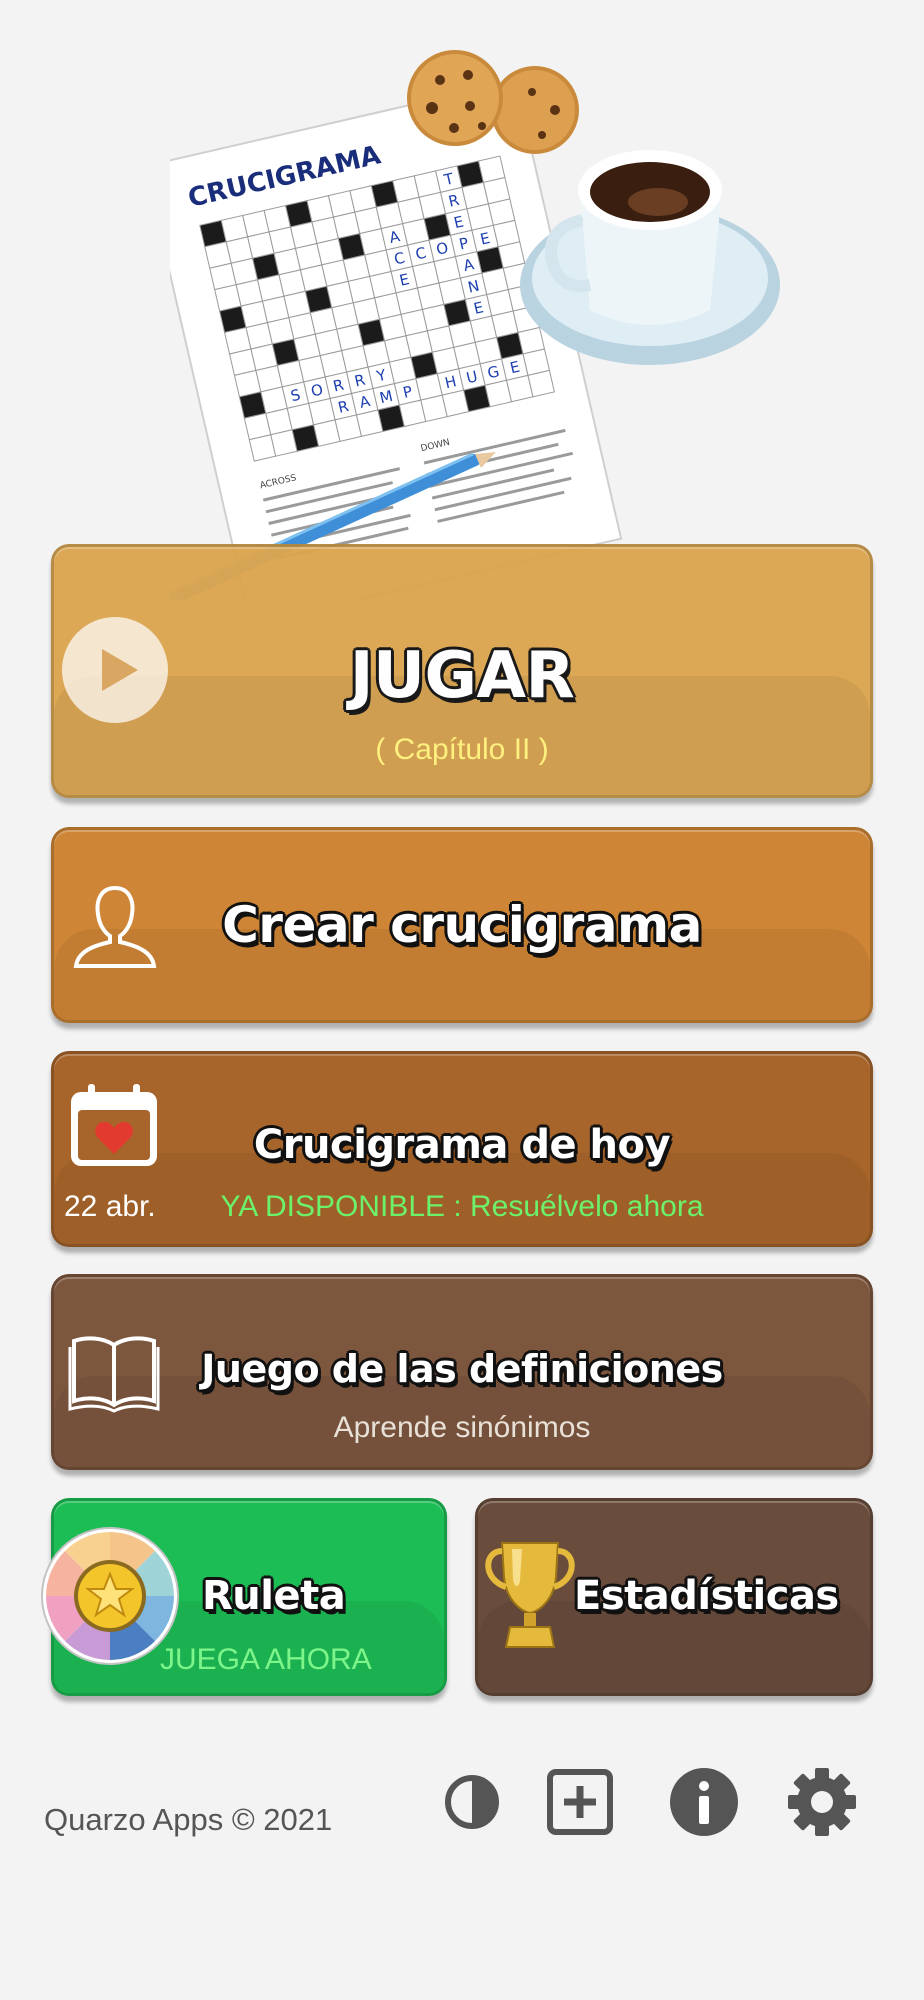 The width and height of the screenshot is (924, 2000). Describe the element at coordinates (472, 1802) in the screenshot. I see `contrast-icon` at that location.